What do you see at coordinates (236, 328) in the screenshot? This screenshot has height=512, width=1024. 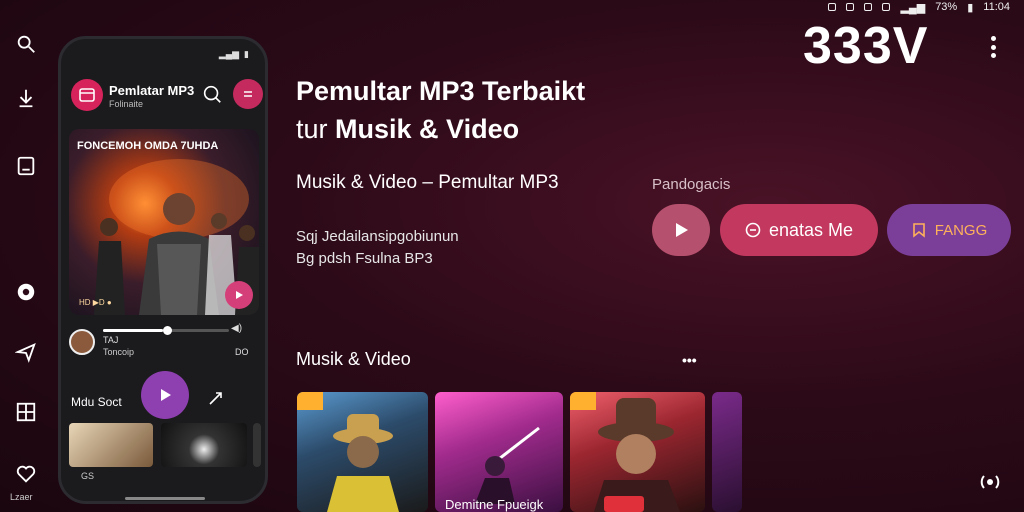 I see `volume-icon: ◀)` at bounding box center [236, 328].